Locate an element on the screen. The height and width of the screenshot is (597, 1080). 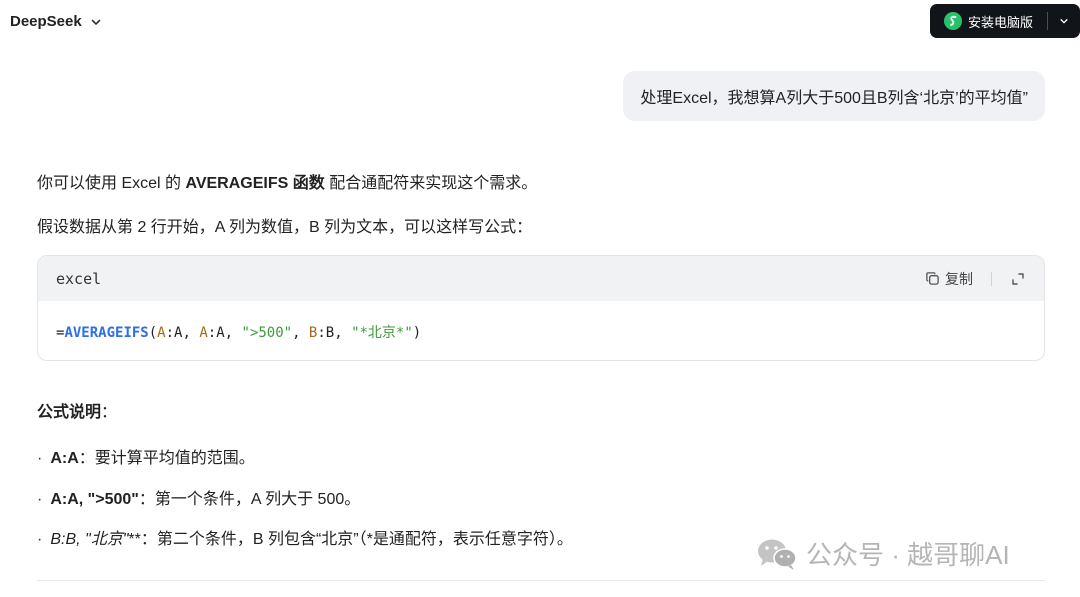
bullet-term-italic: B:B, "北京" is located at coordinates (89, 539).